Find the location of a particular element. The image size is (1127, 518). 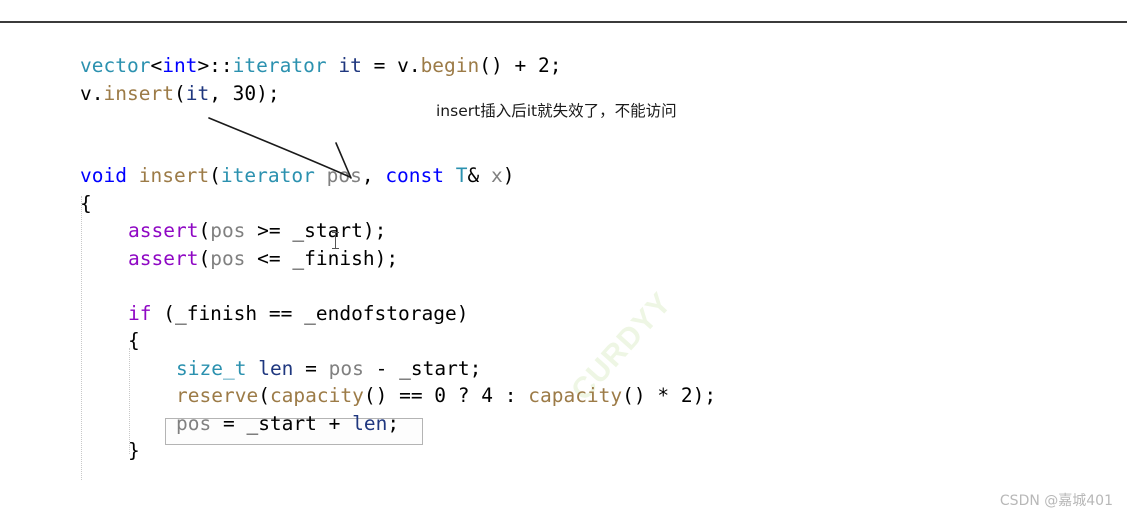

code-line: assert(pos <= _finish); is located at coordinates (563, 259).